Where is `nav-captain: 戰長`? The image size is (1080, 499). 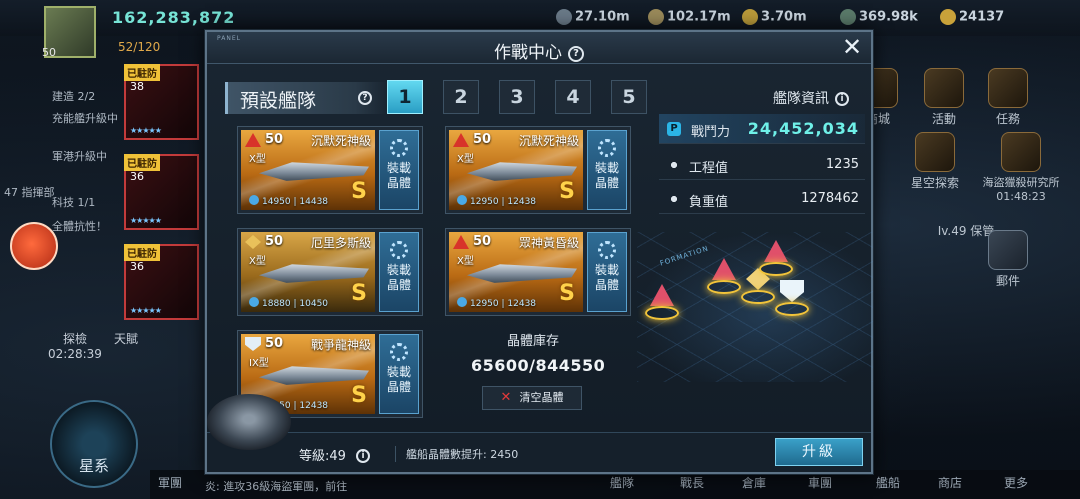 nav-captain: 戰長 is located at coordinates (692, 482).